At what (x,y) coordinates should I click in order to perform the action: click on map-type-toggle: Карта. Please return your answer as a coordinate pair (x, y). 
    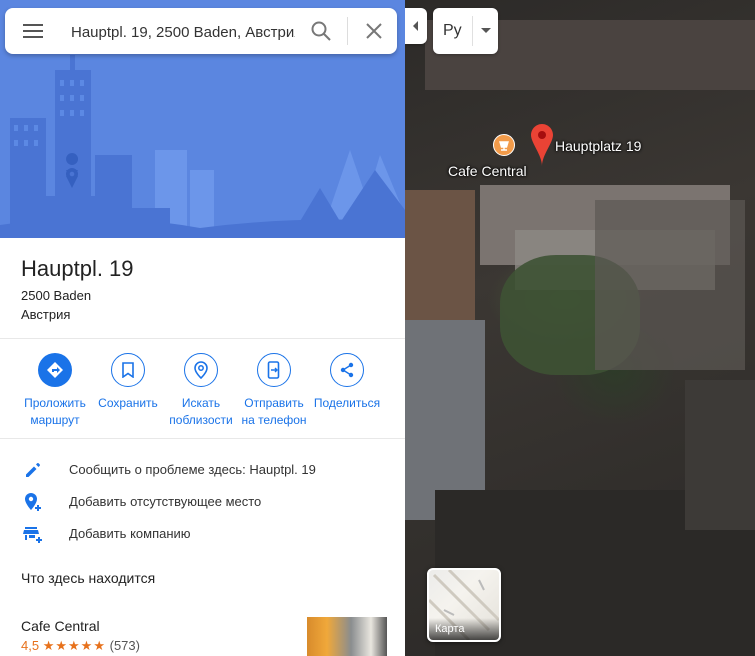
    Looking at the image, I should click on (464, 605).